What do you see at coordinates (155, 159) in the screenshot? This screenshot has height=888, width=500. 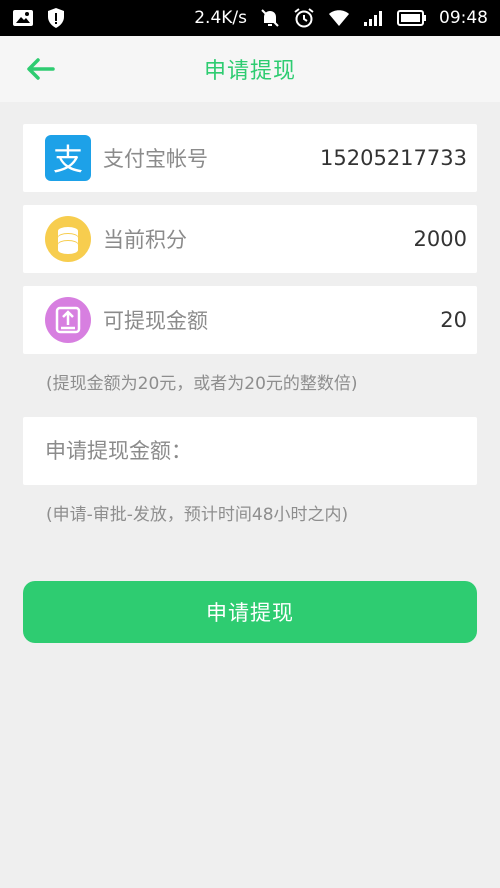 I see `alipay-account-label: 支付宝帐号` at bounding box center [155, 159].